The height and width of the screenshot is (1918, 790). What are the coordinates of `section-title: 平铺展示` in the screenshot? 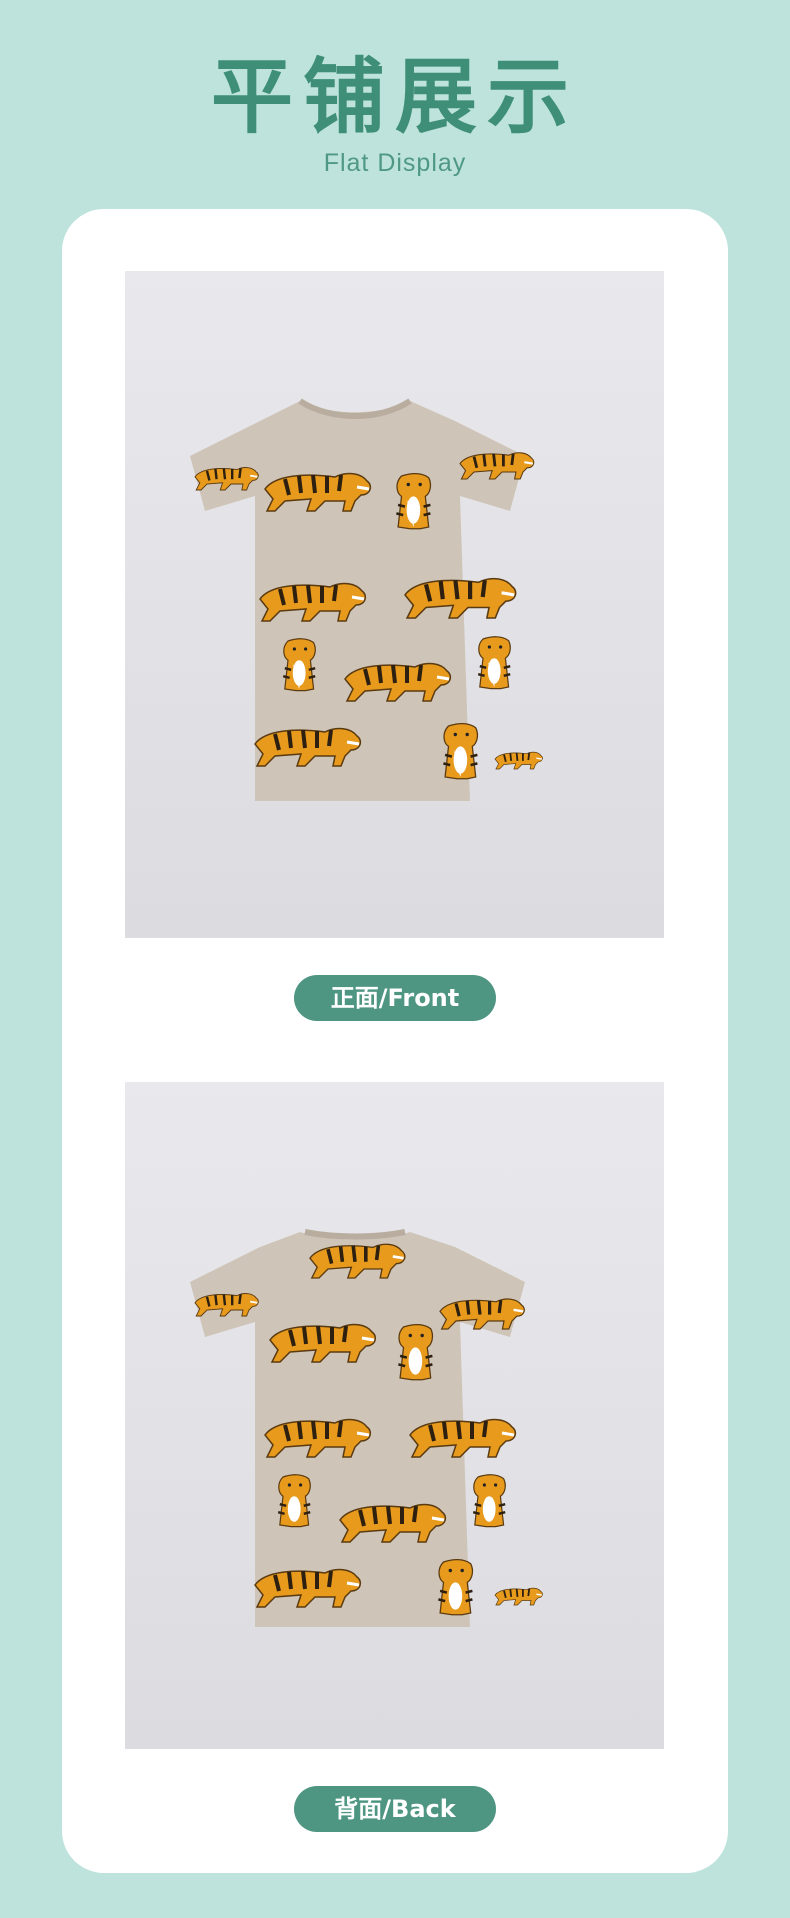 It's located at (394, 97).